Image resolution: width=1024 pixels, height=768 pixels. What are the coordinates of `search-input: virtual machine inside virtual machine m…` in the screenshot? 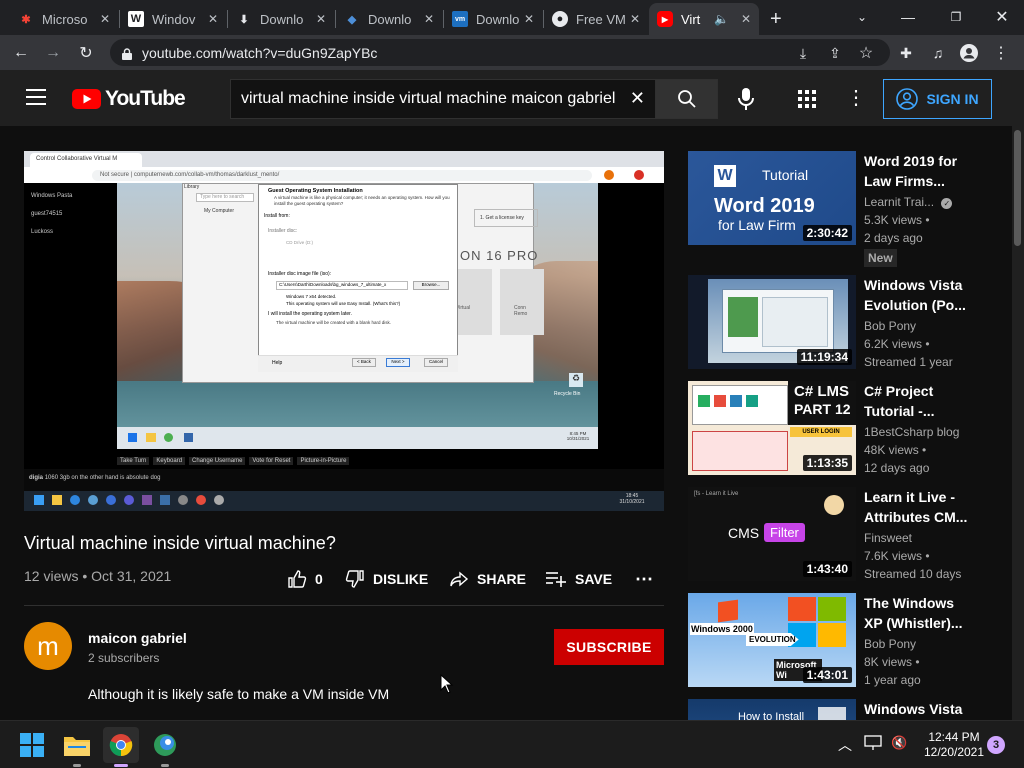 It's located at (442, 99).